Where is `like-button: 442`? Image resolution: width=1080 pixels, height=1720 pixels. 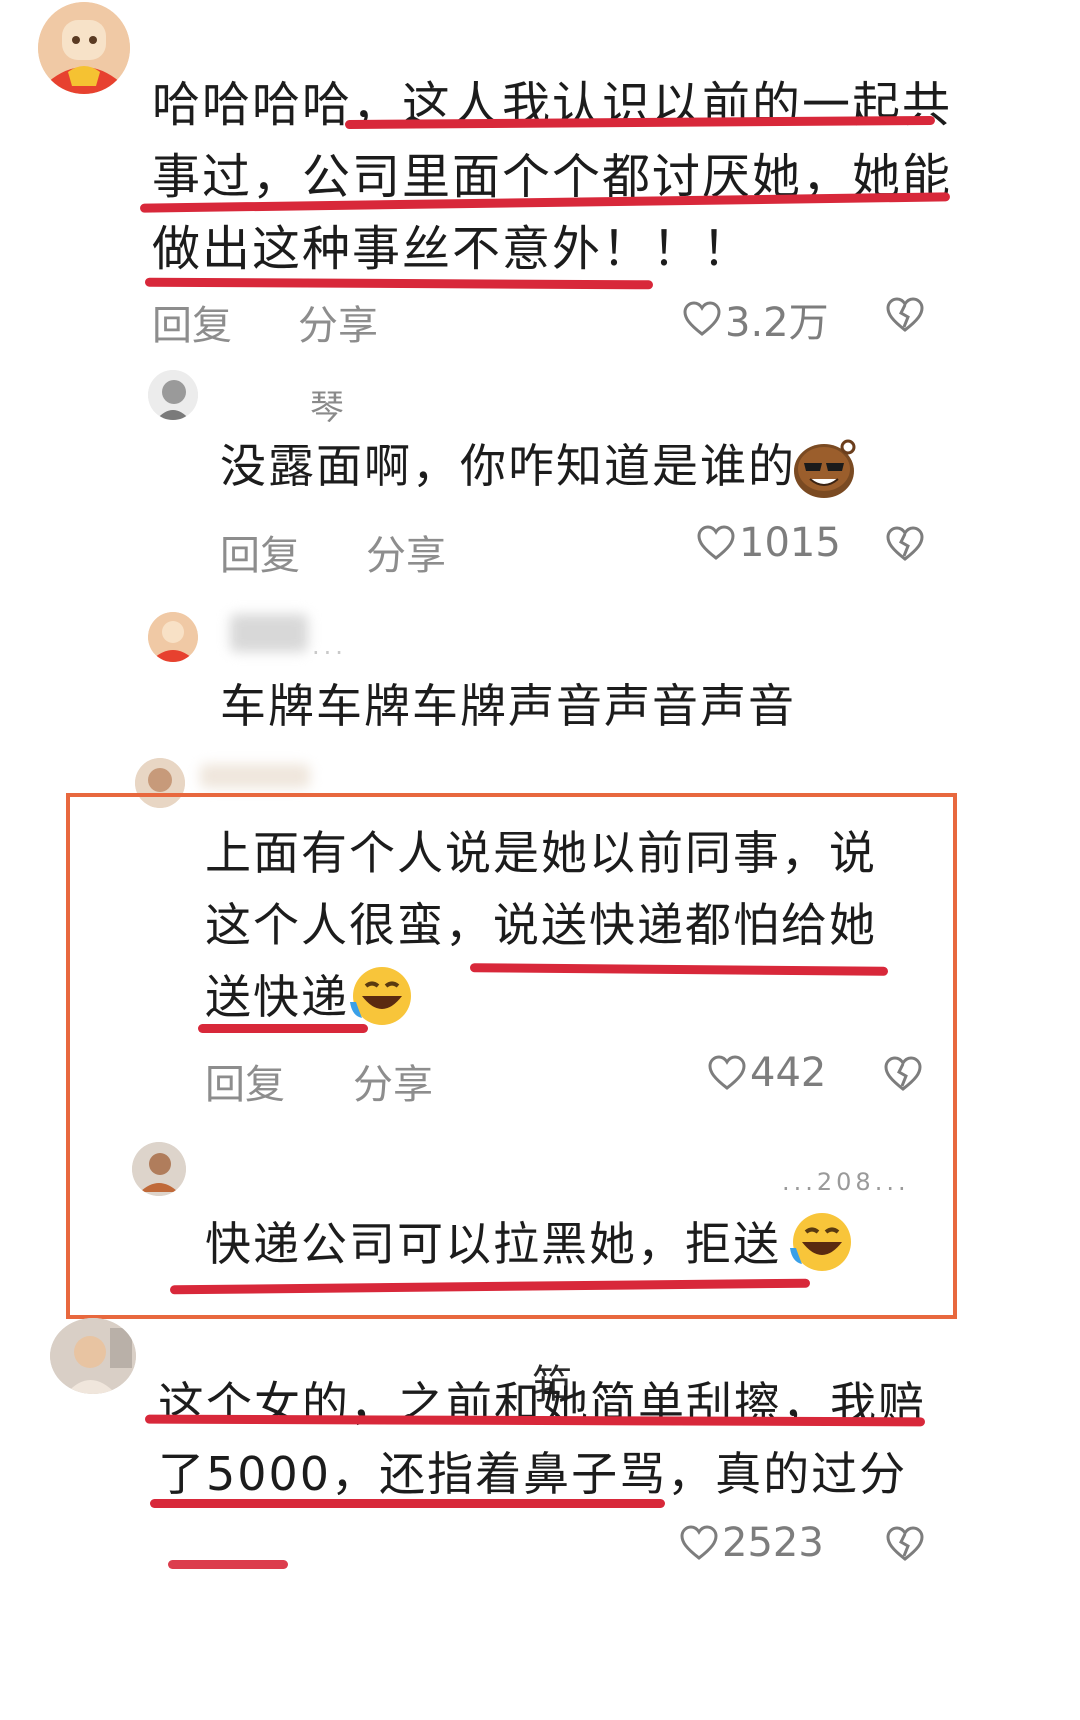
like-button: 442 is located at coordinates (767, 1073).